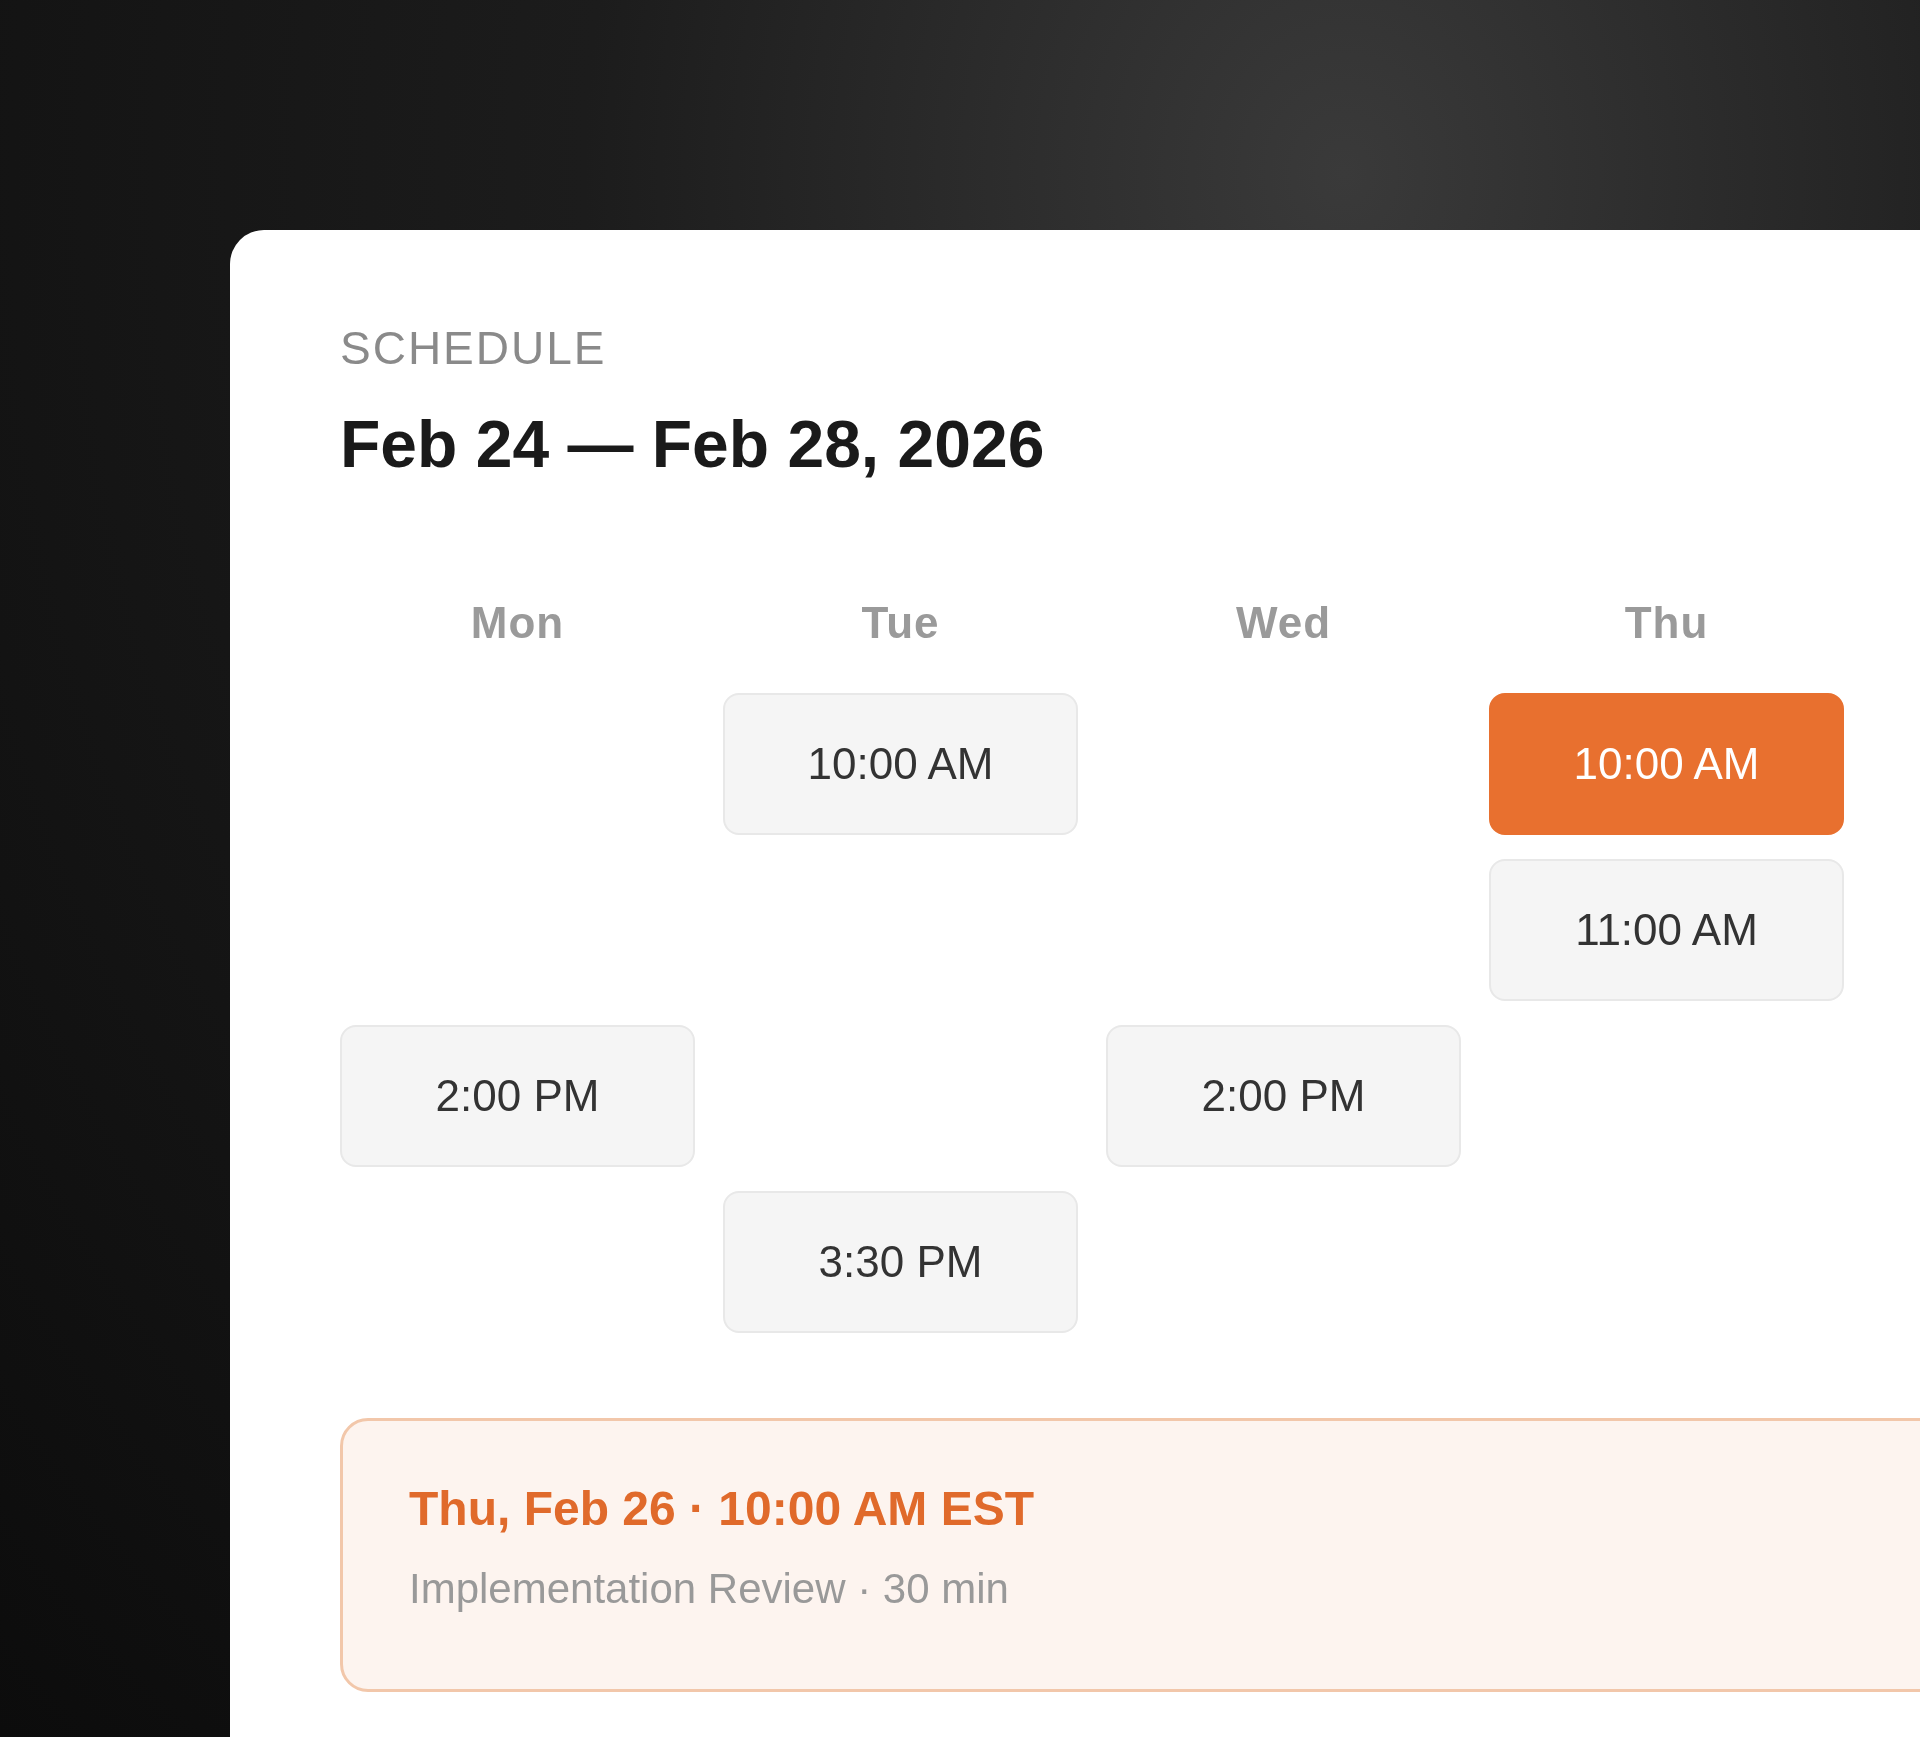 This screenshot has width=1920, height=1737. Describe the element at coordinates (709, 1589) in the screenshot. I see `meeting-detail: Implementation Review · 30 min` at that location.